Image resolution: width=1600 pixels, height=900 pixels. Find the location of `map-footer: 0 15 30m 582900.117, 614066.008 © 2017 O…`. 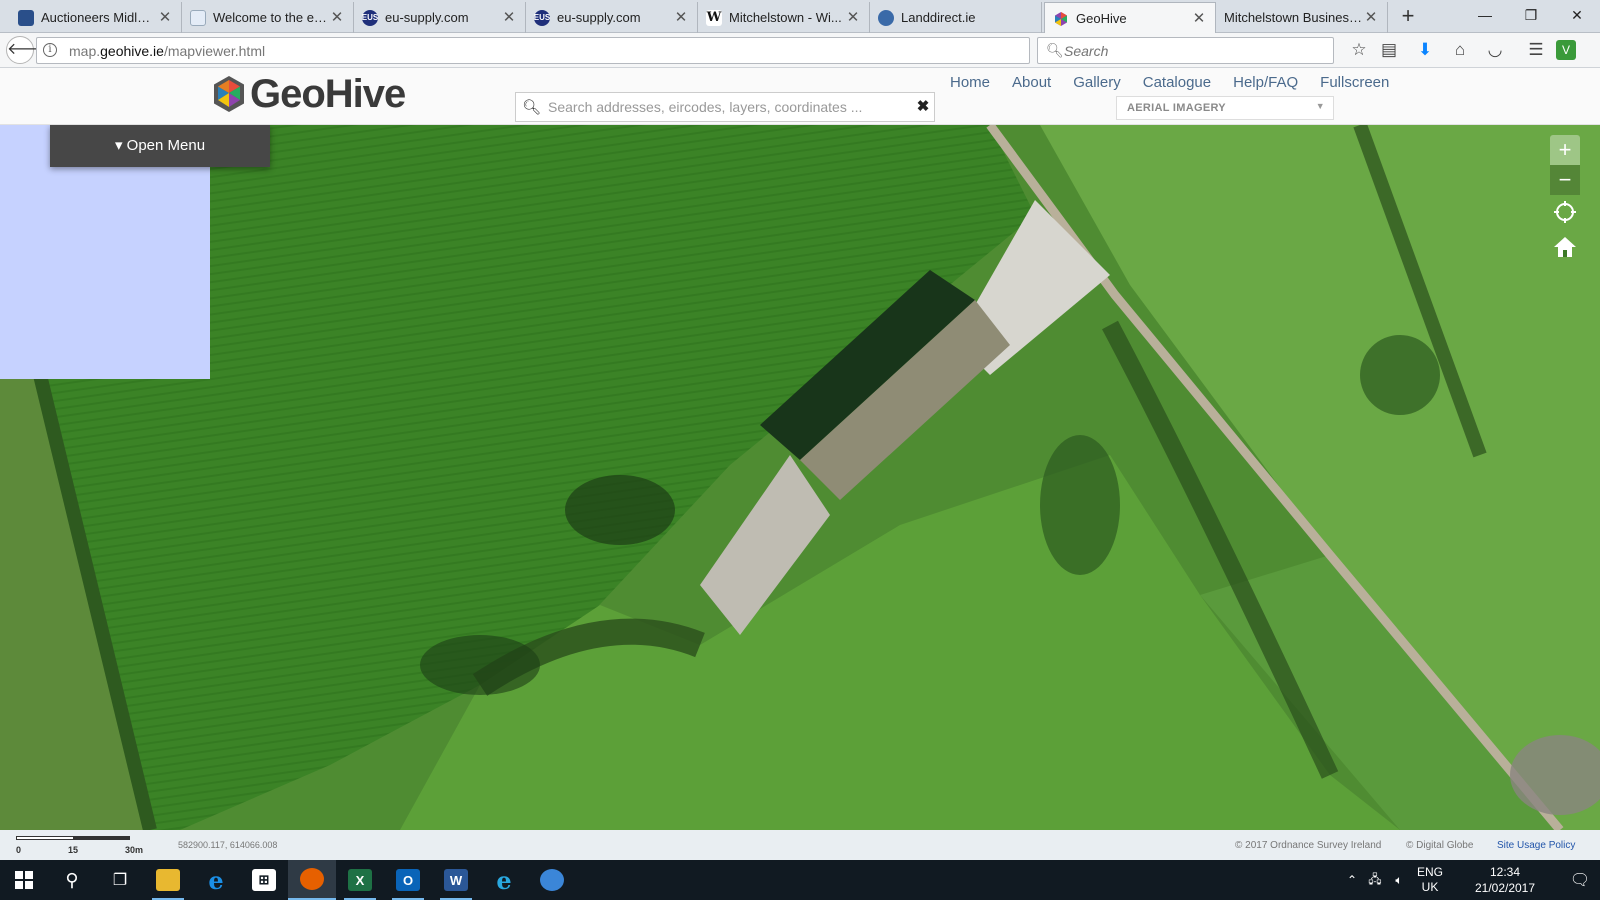

map-footer: 0 15 30m 582900.117, 614066.008 © 2017 O… is located at coordinates (800, 845).